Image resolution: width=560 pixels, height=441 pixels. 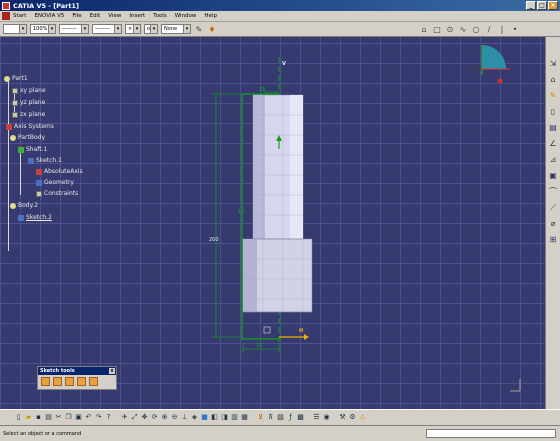 What do you see at coordinates (57, 381) in the screenshot?
I see `snap-to-point-icon` at bounding box center [57, 381].